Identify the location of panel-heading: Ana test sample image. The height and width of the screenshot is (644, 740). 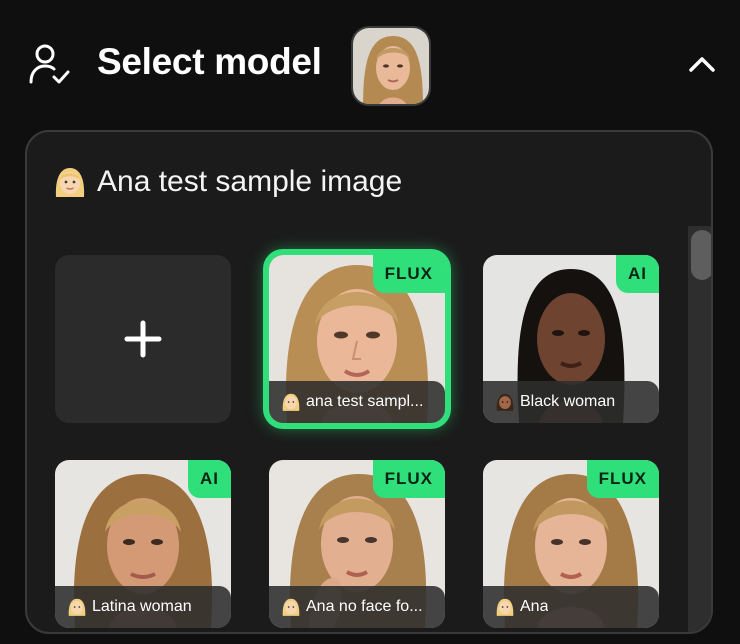
(227, 182).